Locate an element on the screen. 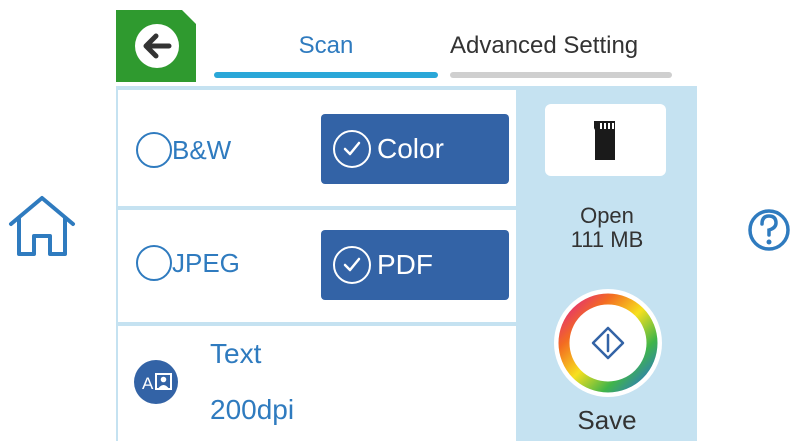  start-icon is located at coordinates (608, 343).